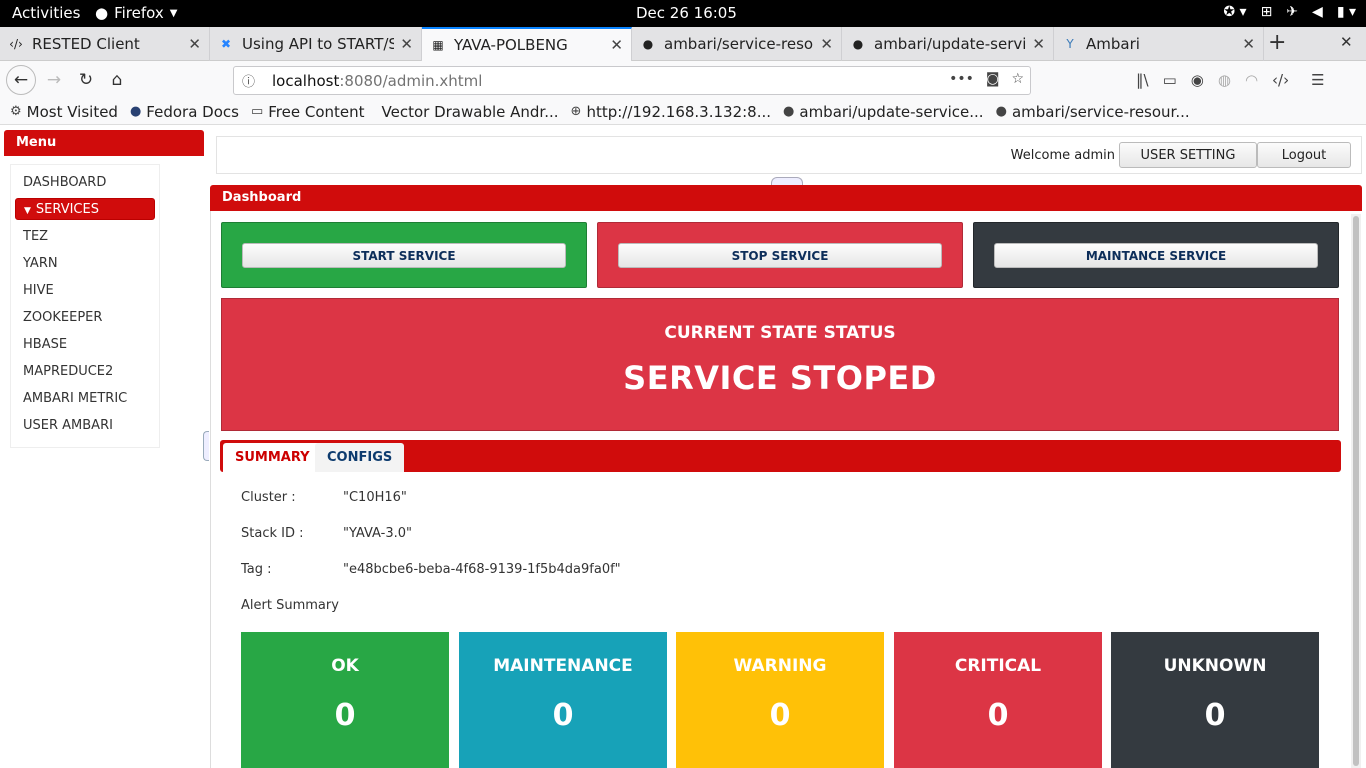 This screenshot has width=1366, height=768. I want to click on app-menu: ● Firefox ▼, so click(136, 13).